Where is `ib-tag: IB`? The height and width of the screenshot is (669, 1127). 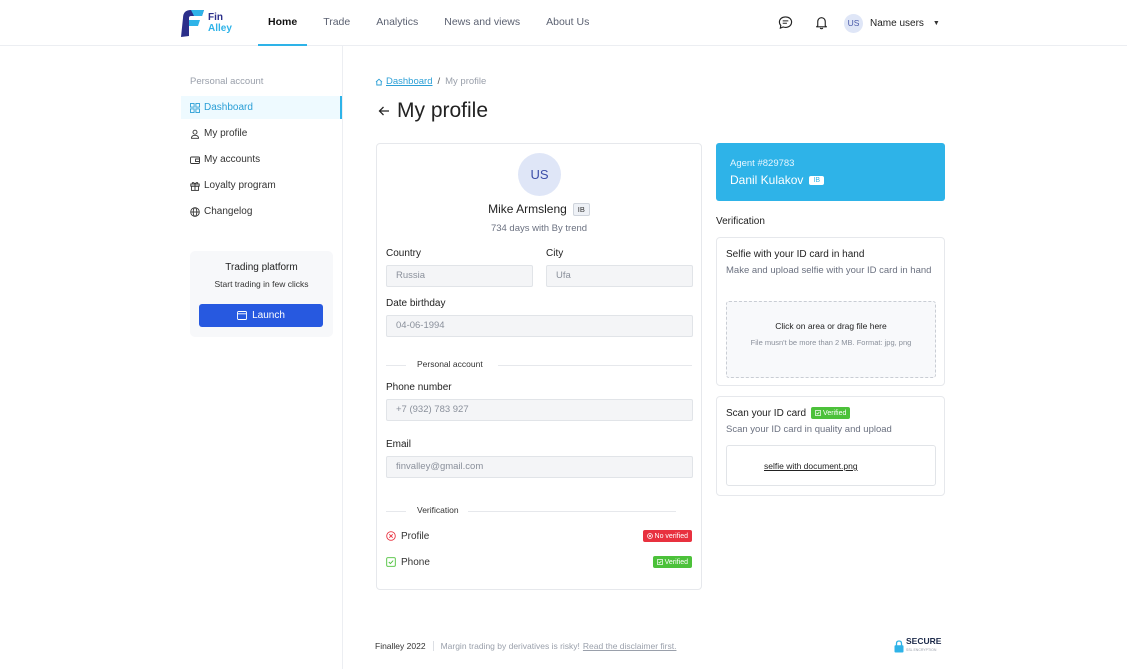 ib-tag: IB is located at coordinates (581, 209).